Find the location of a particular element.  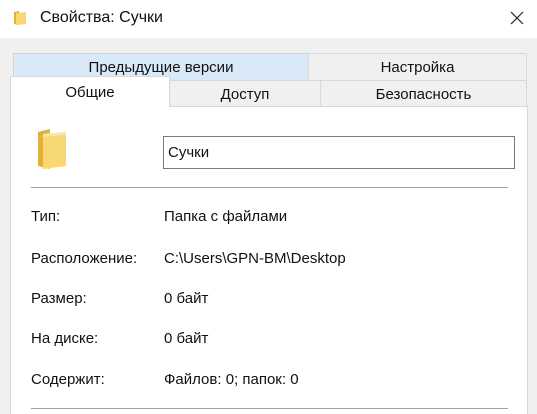

size-on-disk-label: На диске: is located at coordinates (65, 338).